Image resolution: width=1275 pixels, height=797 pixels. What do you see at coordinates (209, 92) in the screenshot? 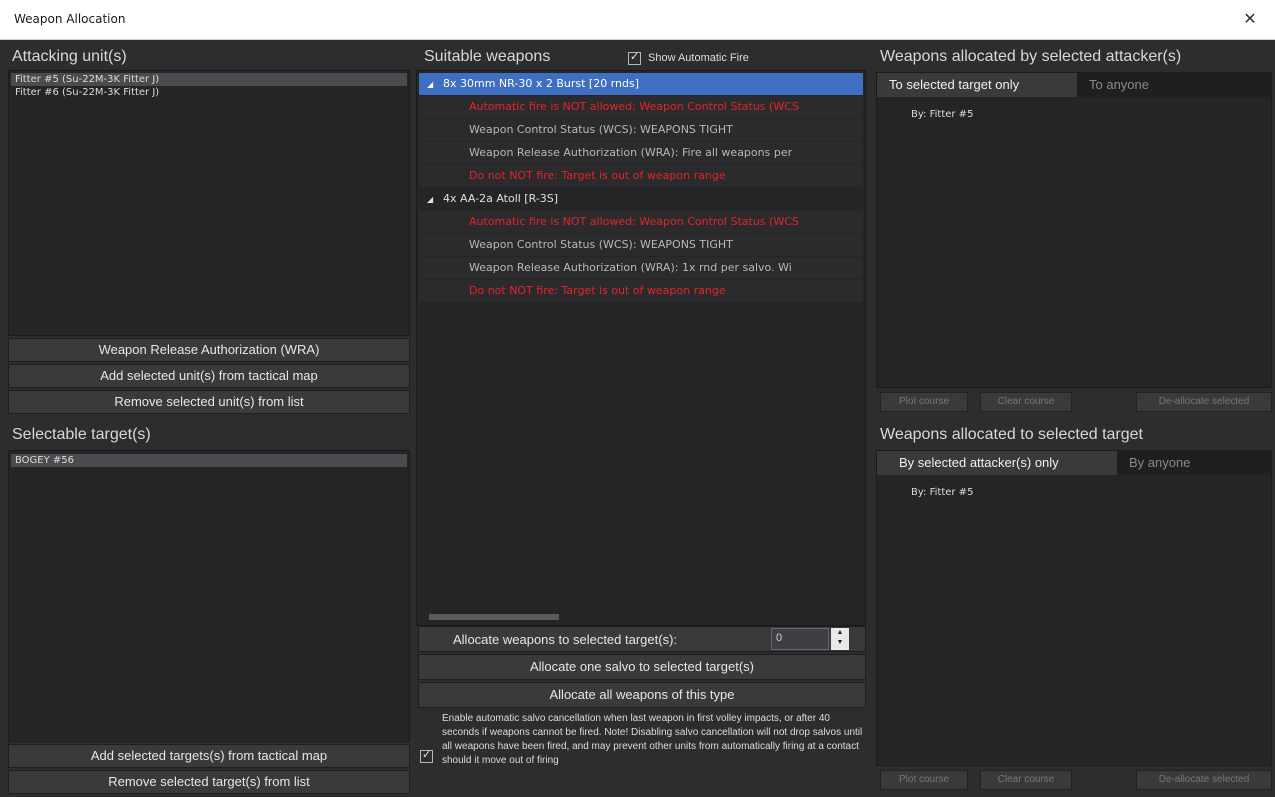
I see `list-item: Fitter #6 (Su-22M-3K Fitter J)` at bounding box center [209, 92].